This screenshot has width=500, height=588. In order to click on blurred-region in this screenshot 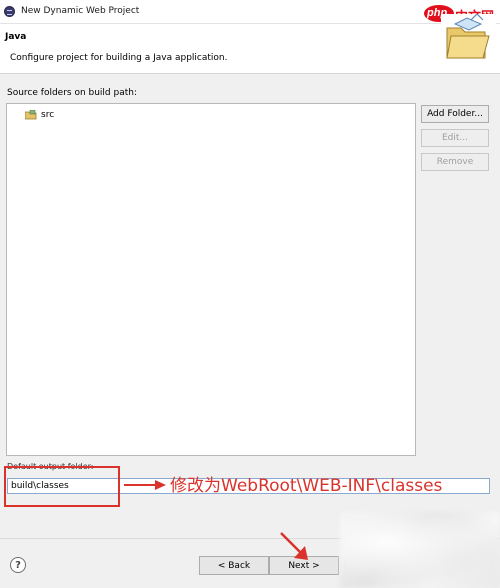, I will do `click(420, 550)`.